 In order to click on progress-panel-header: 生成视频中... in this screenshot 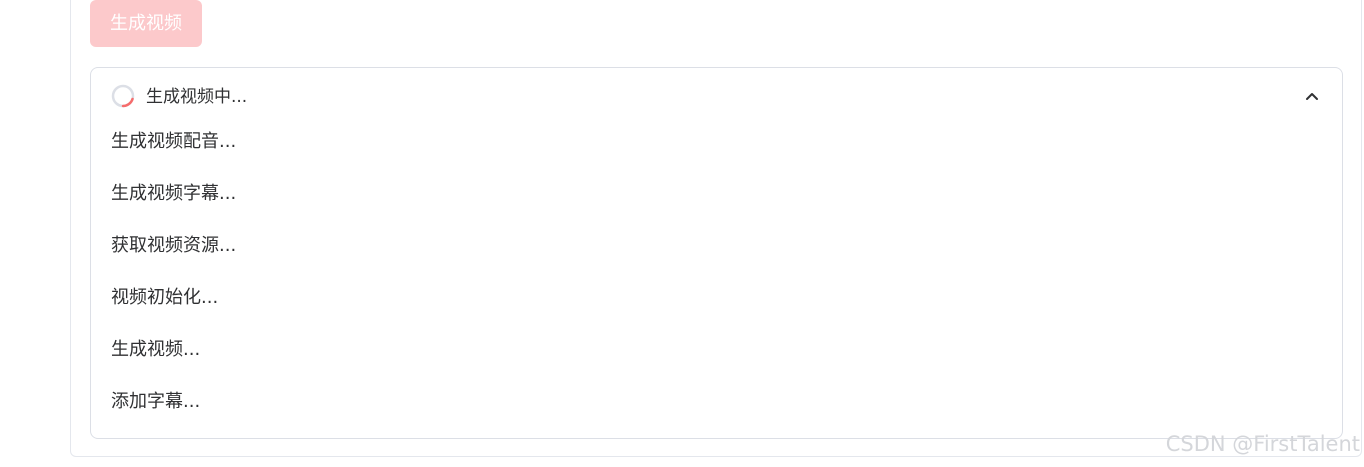, I will do `click(716, 97)`.